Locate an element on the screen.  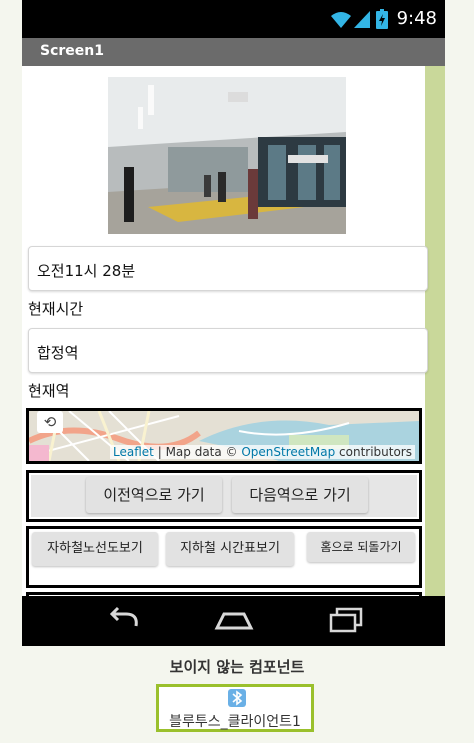
current-time-label: 현재시간 is located at coordinates (56, 309).